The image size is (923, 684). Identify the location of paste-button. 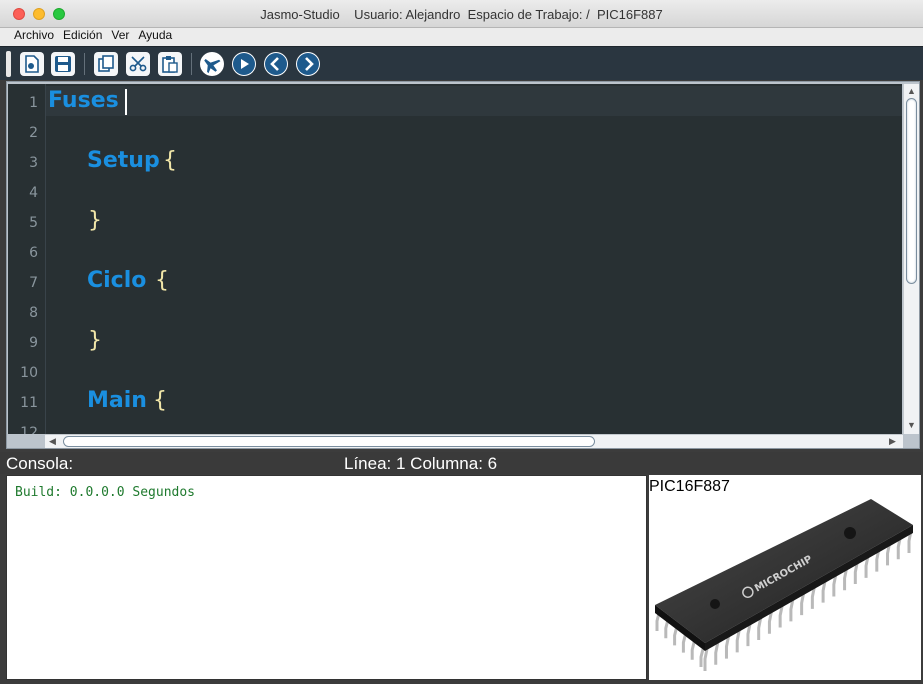
(170, 64).